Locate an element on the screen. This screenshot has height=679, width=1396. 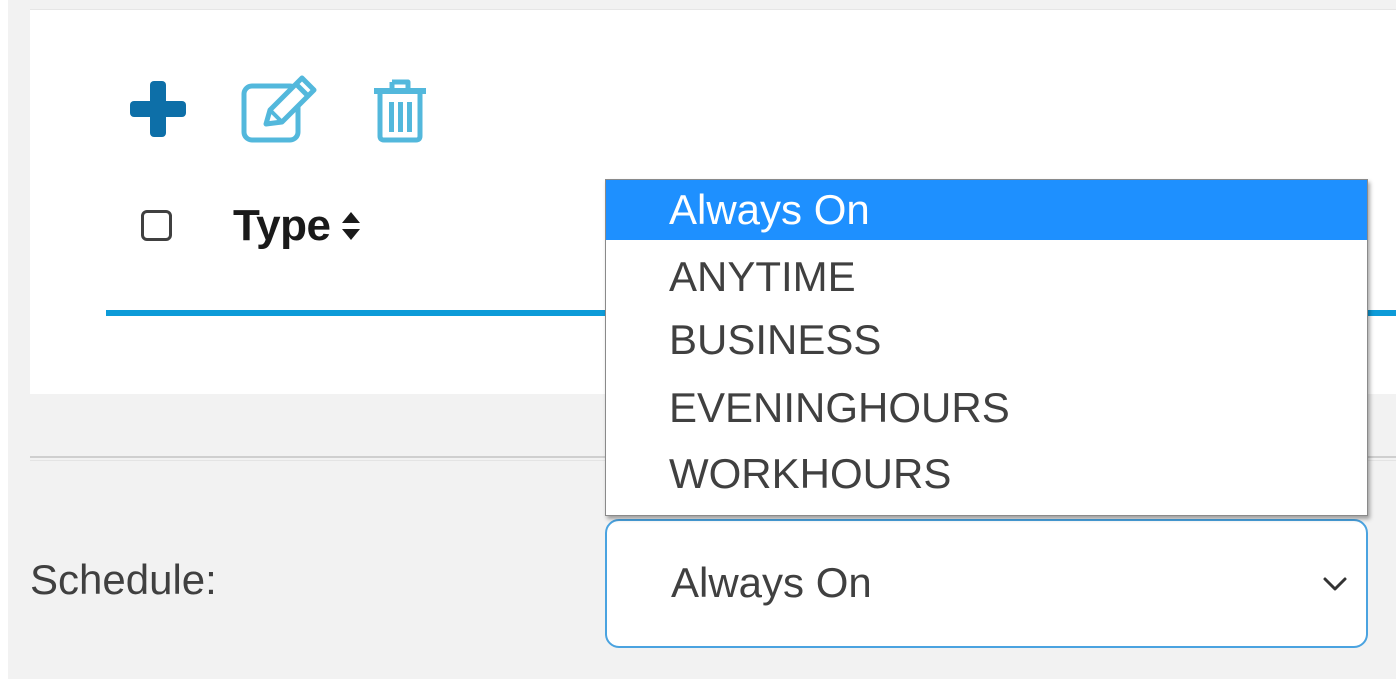
schedule-selected-value: Always On is located at coordinates (771, 582).